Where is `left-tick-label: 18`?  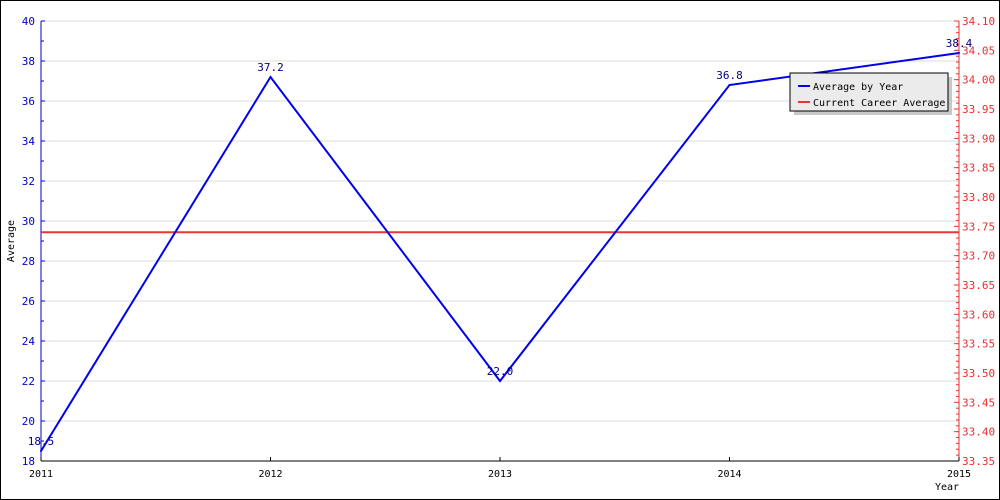 left-tick-label: 18 is located at coordinates (28, 461).